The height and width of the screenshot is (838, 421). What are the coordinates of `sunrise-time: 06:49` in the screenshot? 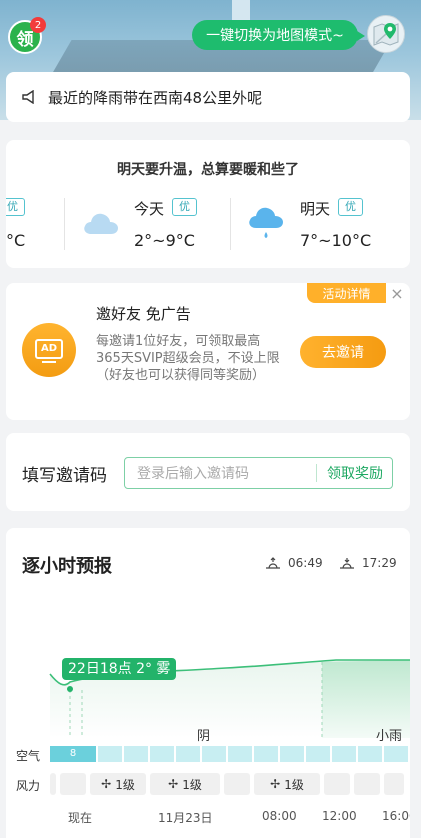 It's located at (293, 563).